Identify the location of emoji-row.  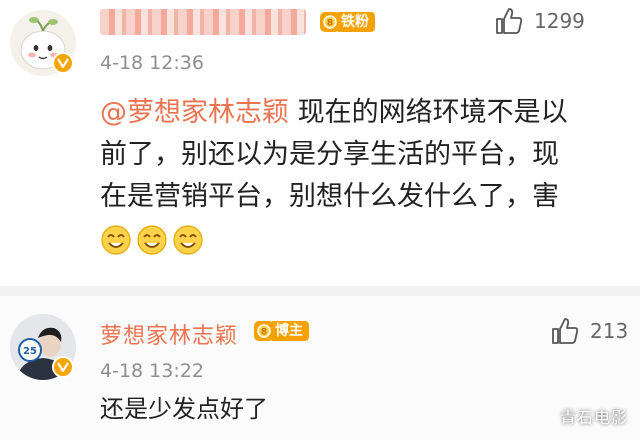
(334, 240).